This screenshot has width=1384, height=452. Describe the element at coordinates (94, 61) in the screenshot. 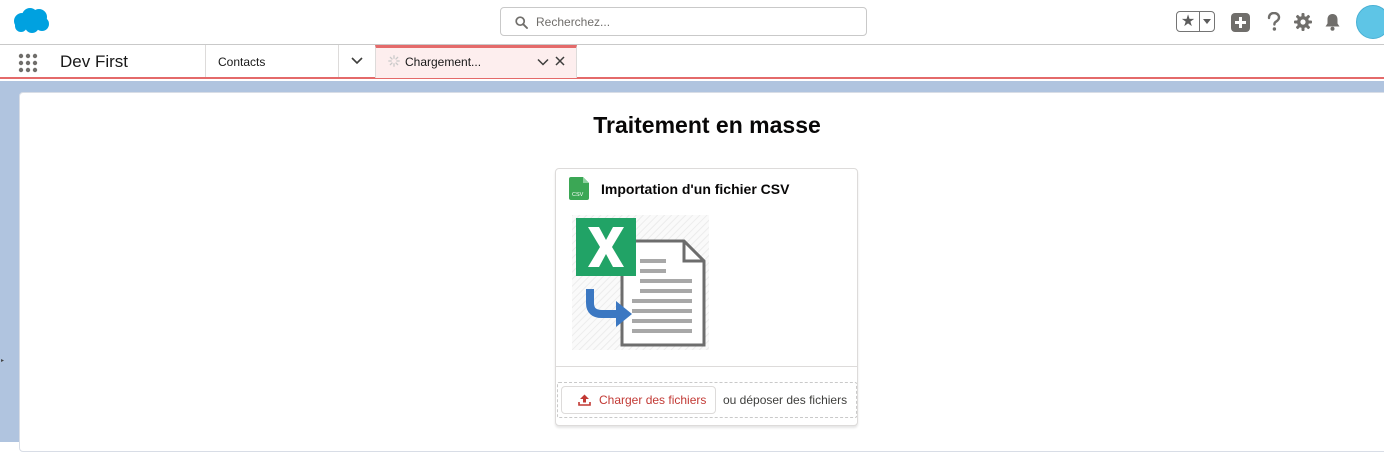

I see `app-name: Dev First` at that location.